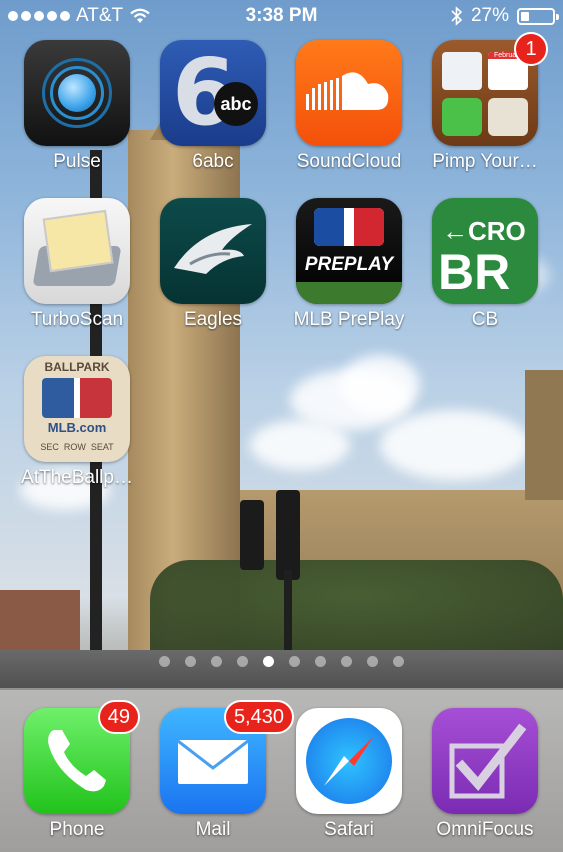 The width and height of the screenshot is (563, 852). What do you see at coordinates (77, 427) in the screenshot?
I see `mlb-com-text: MLB.com` at bounding box center [77, 427].